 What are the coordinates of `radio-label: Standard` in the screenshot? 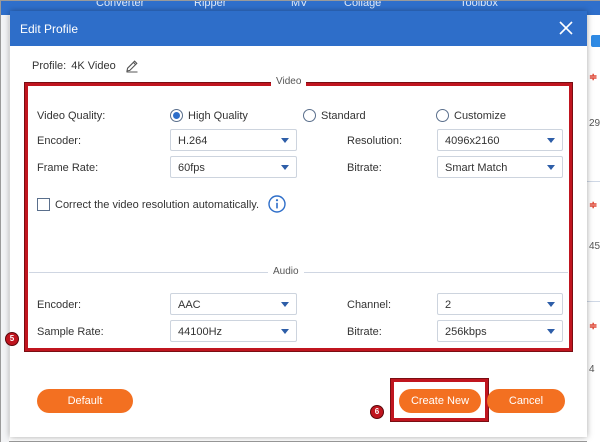 It's located at (343, 115).